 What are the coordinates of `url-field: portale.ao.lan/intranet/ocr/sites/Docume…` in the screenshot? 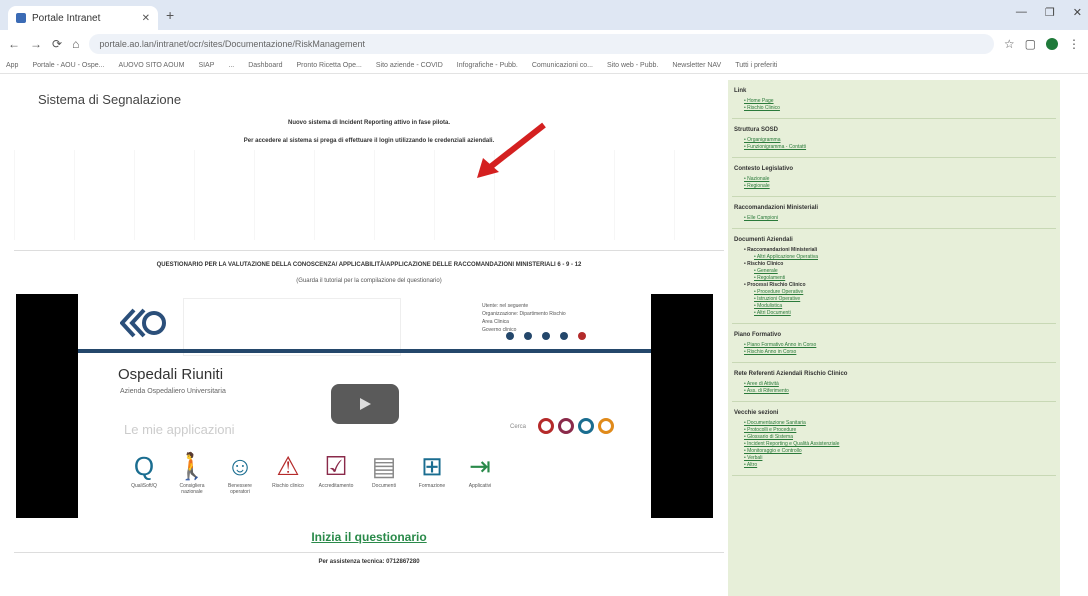 It's located at (541, 44).